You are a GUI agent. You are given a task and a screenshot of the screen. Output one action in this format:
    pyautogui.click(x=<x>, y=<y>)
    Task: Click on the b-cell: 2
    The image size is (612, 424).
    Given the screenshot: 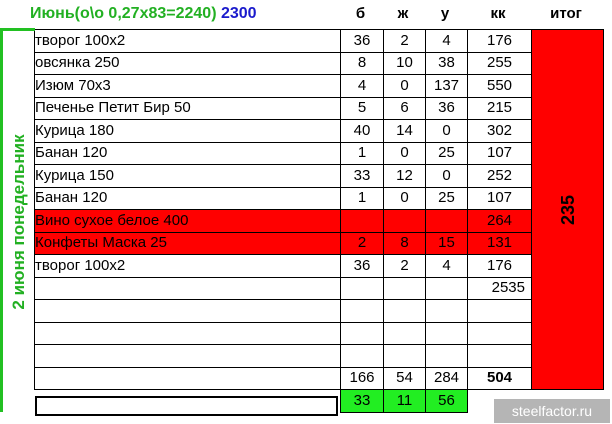 What is the action you would take?
    pyautogui.click(x=362, y=243)
    